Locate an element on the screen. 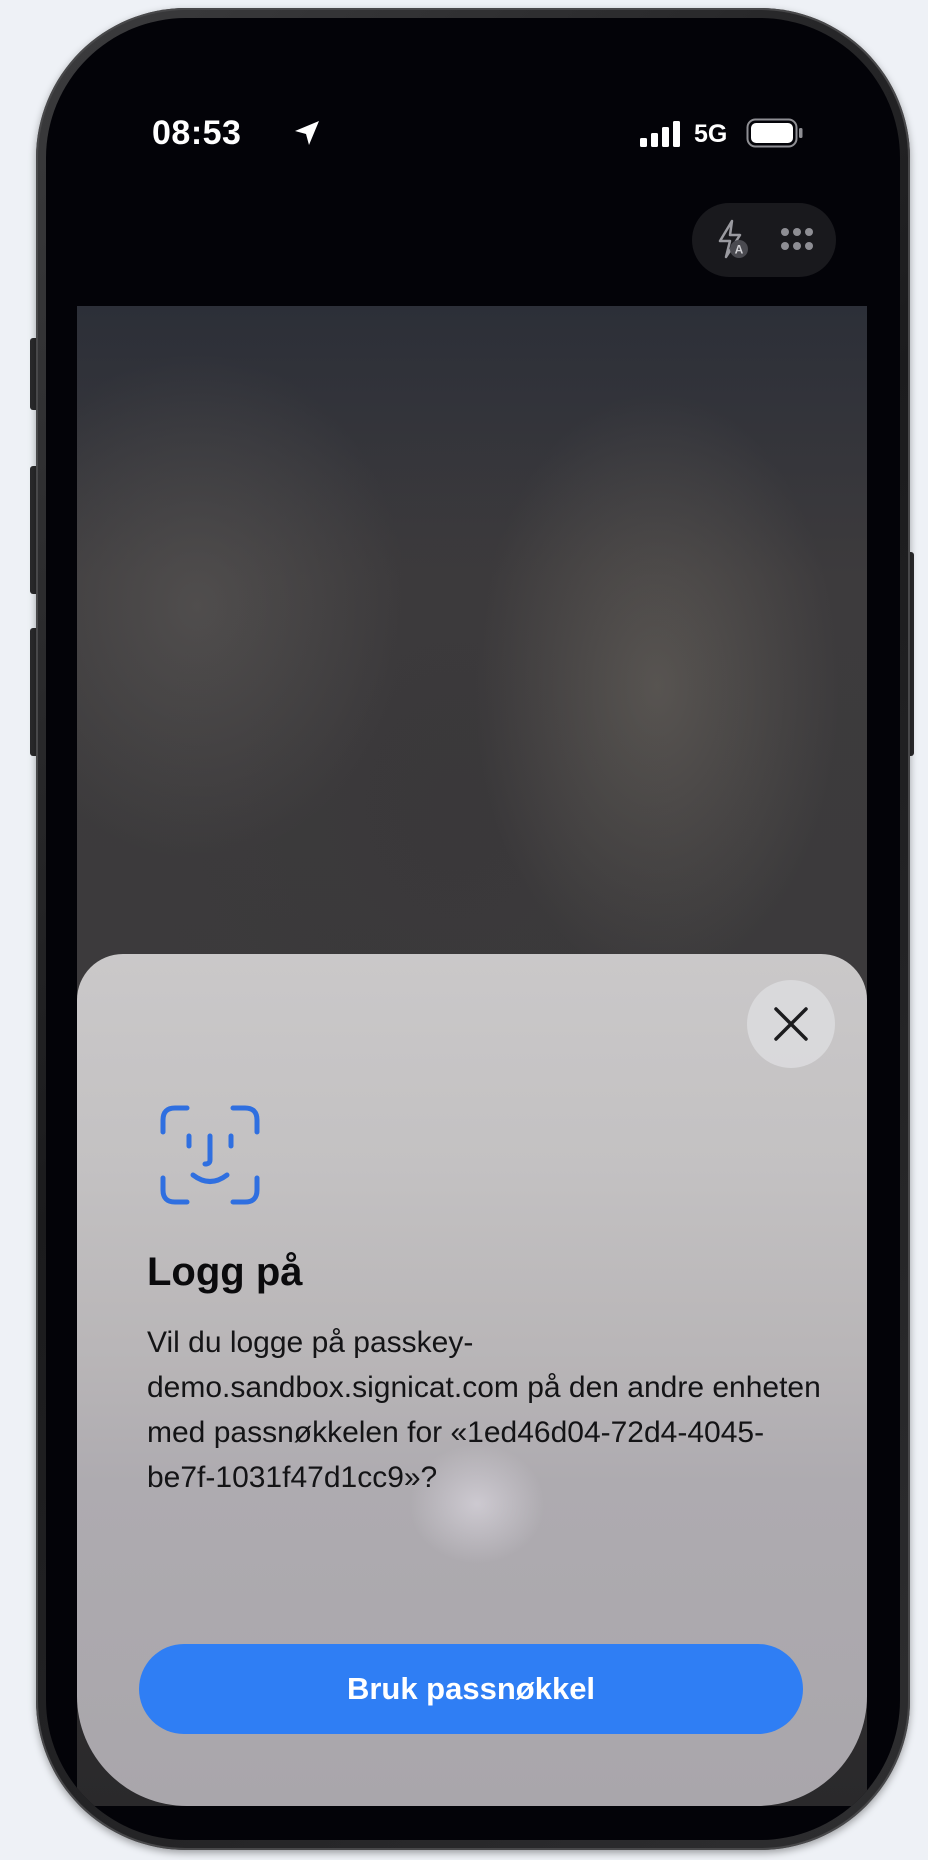  signal-bars-icon is located at coordinates (661, 136).